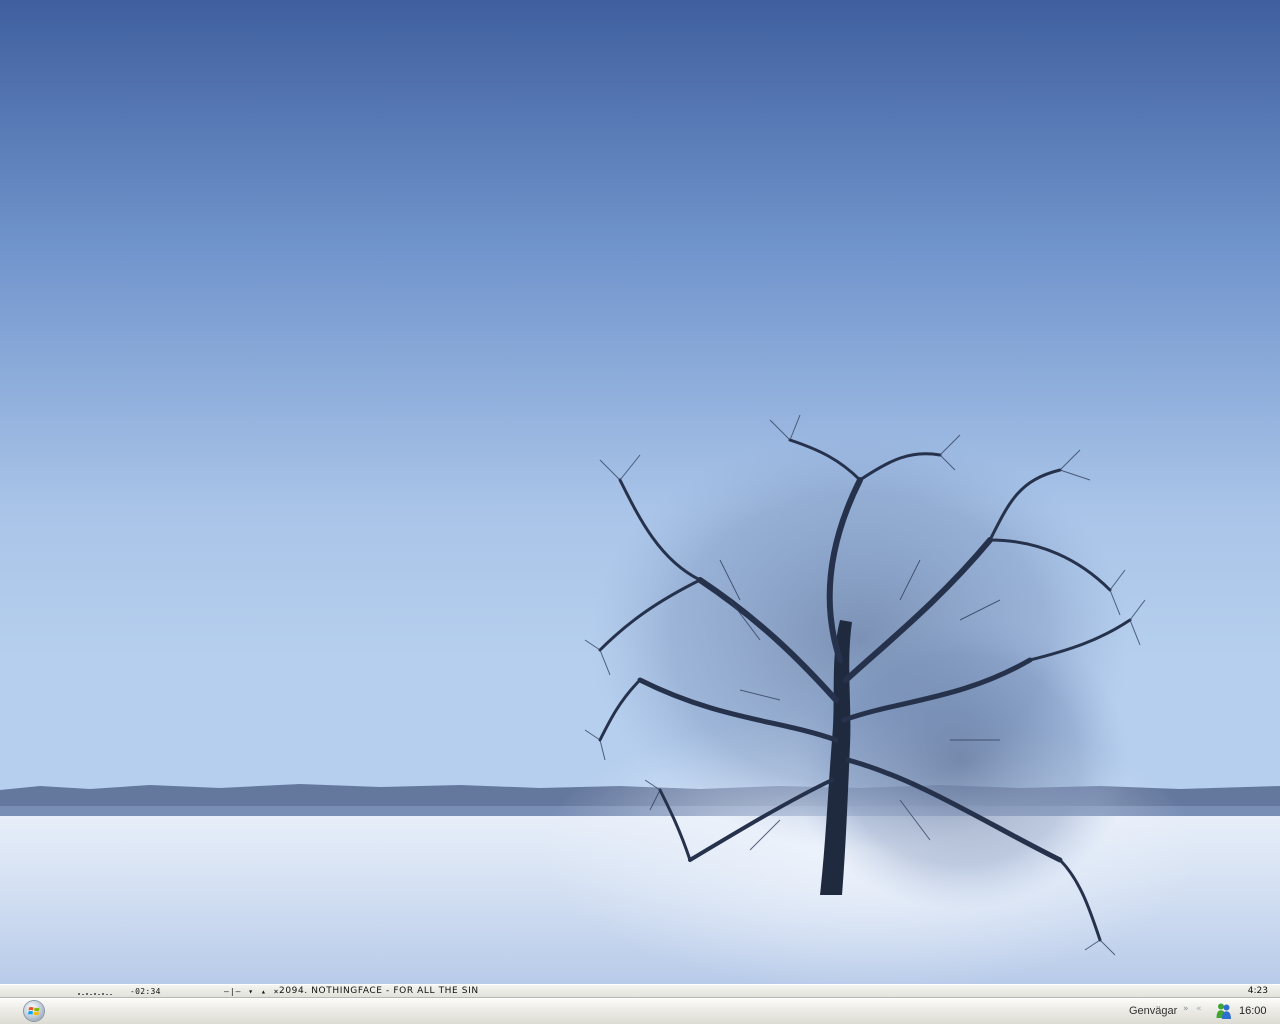 The height and width of the screenshot is (1024, 1280). I want to click on volume-up-button: ▴, so click(264, 991).